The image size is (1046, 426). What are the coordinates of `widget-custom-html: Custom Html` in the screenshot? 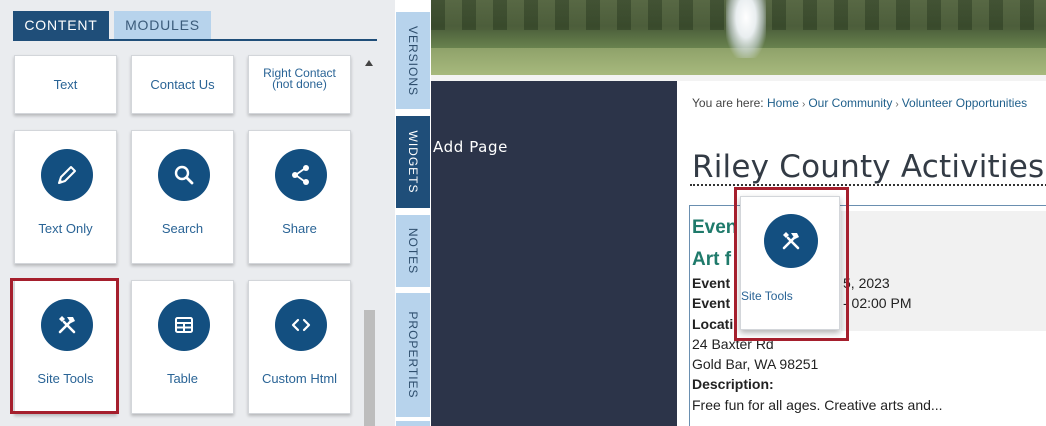 It's located at (299, 347).